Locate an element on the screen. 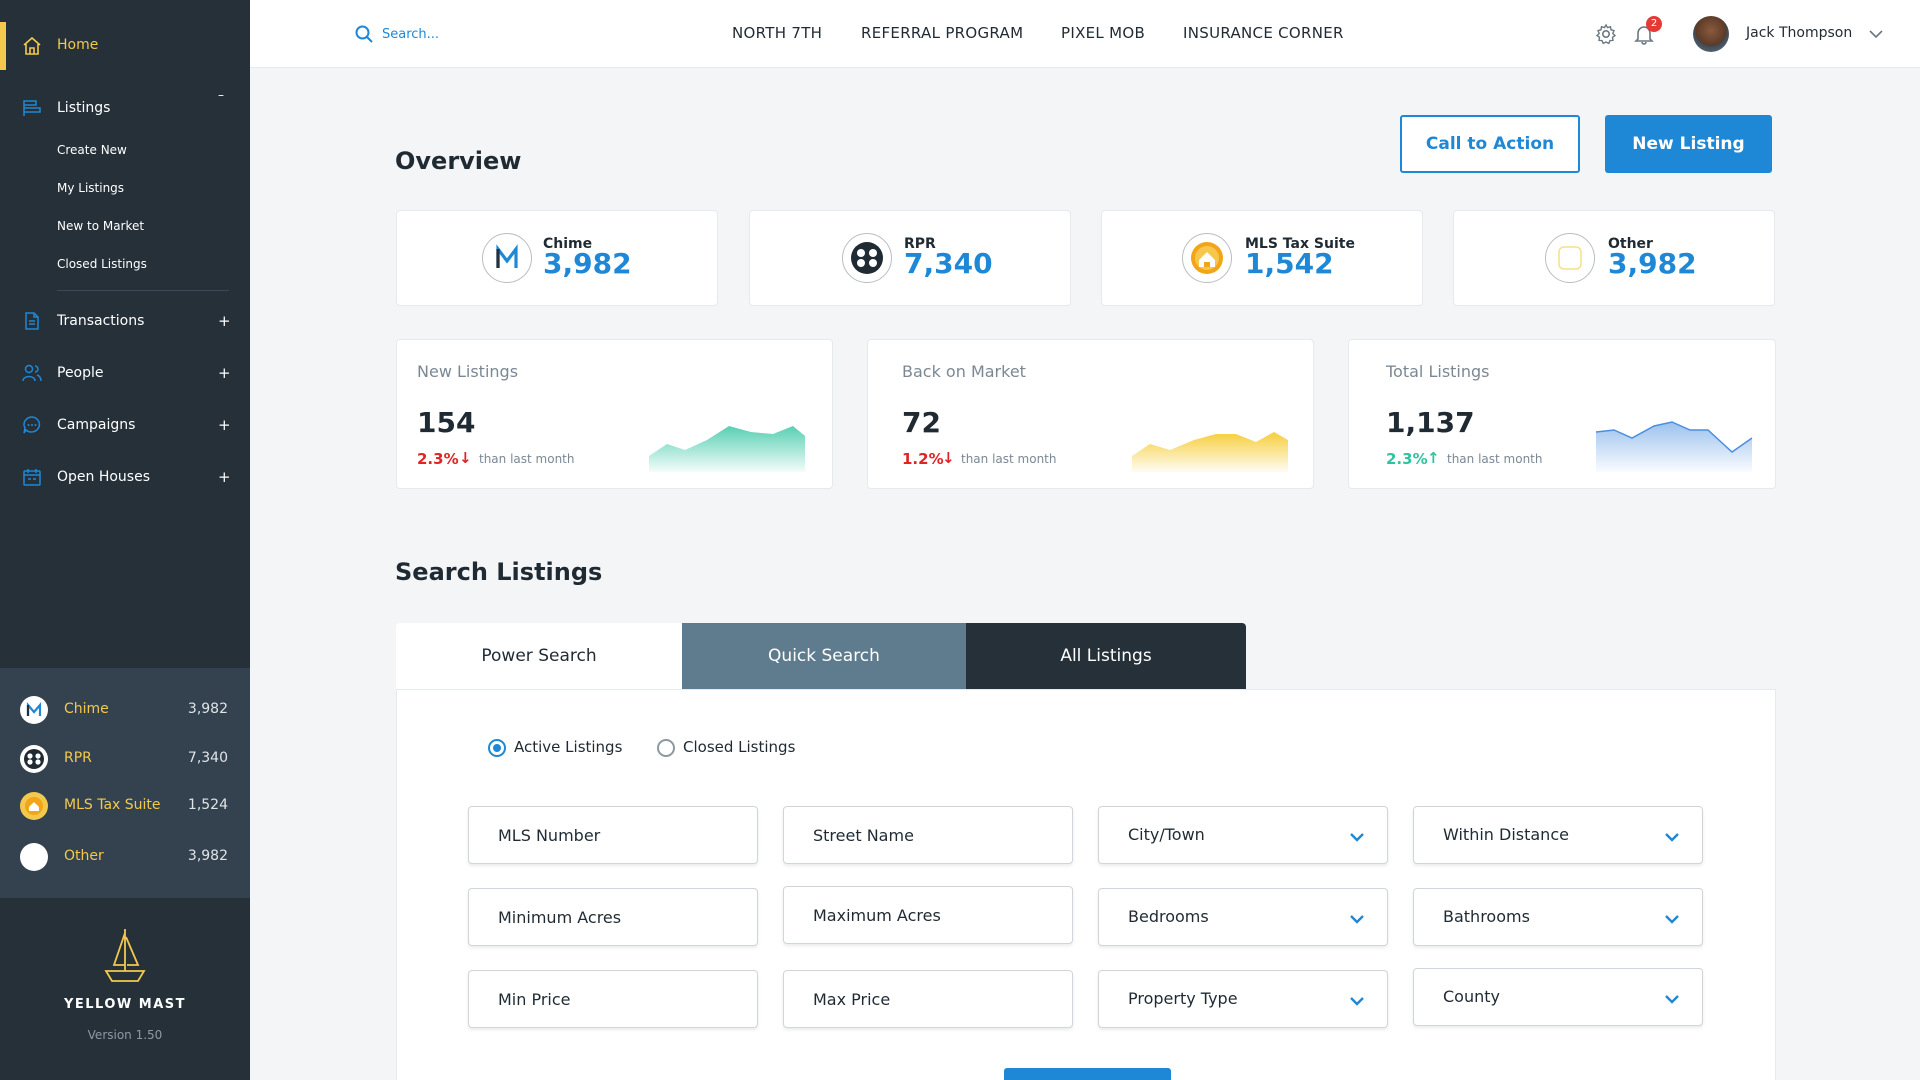 The image size is (1920, 1080). stat-card-new-listings: New Listings 154 2.3% ↓ than last month is located at coordinates (614, 414).